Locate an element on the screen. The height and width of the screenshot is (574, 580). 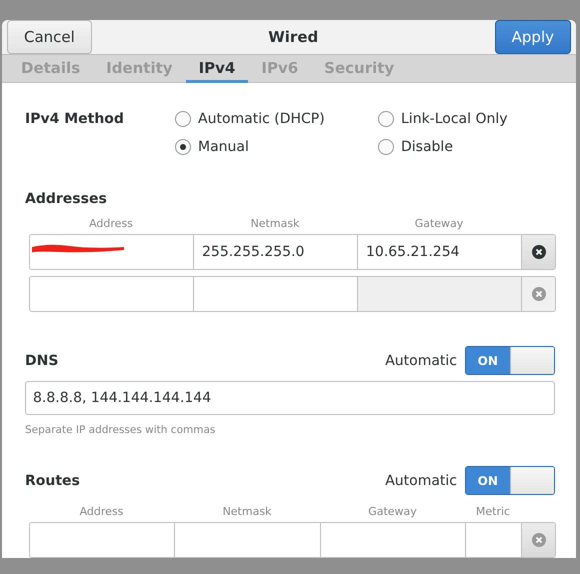
apply-button: Apply is located at coordinates (532, 37).